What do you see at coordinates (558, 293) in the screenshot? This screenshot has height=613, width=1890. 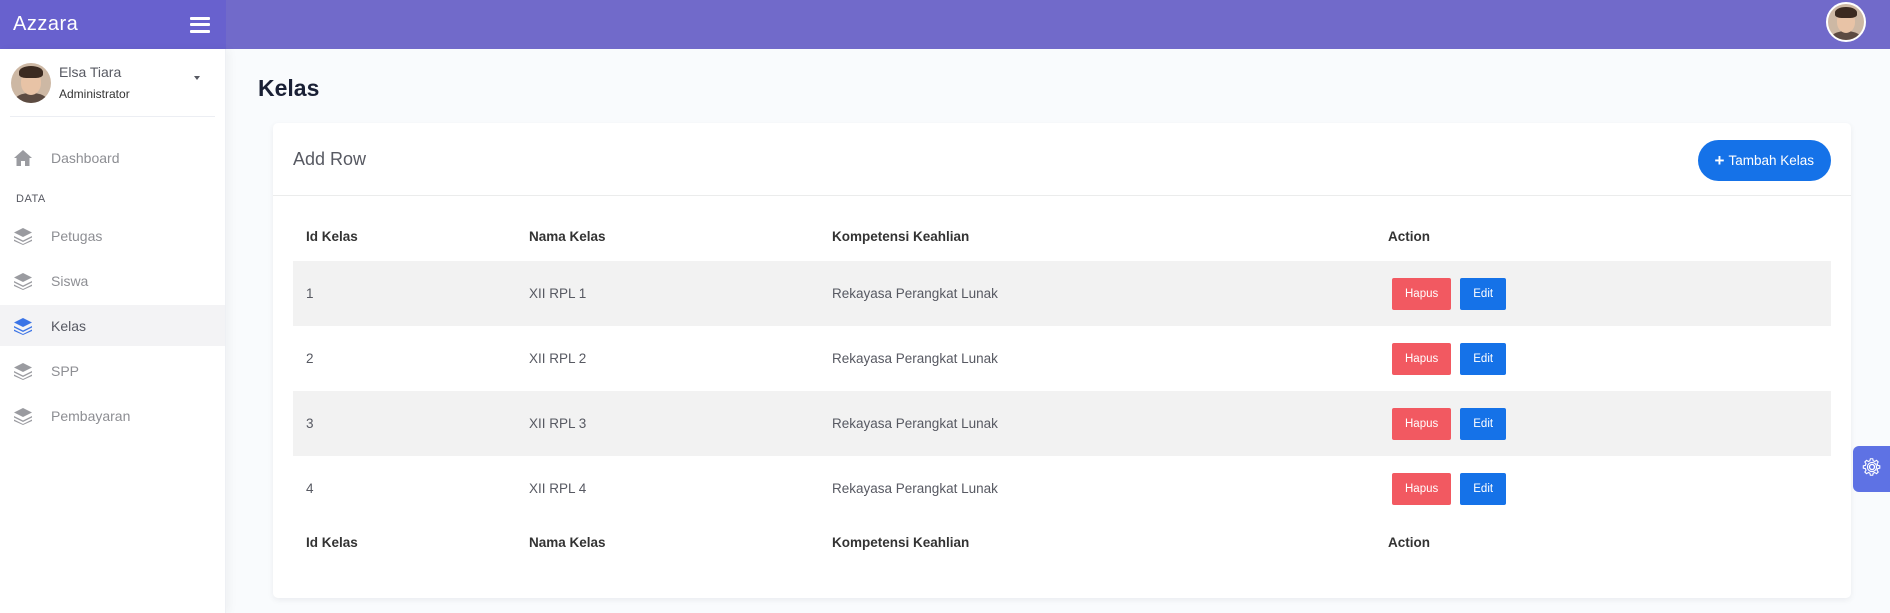 I see `cell-nama: XII RPL 1` at bounding box center [558, 293].